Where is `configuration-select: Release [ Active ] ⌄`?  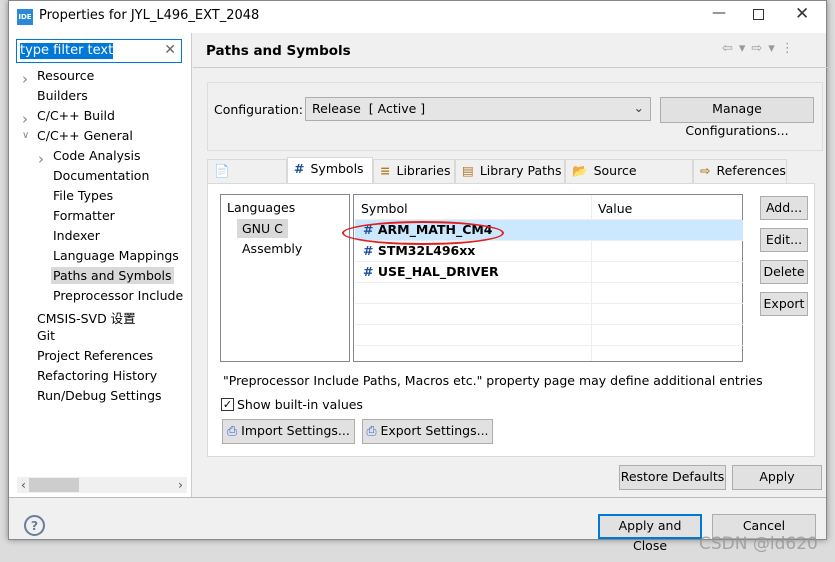 configuration-select: Release [ Active ] ⌄ is located at coordinates (478, 109).